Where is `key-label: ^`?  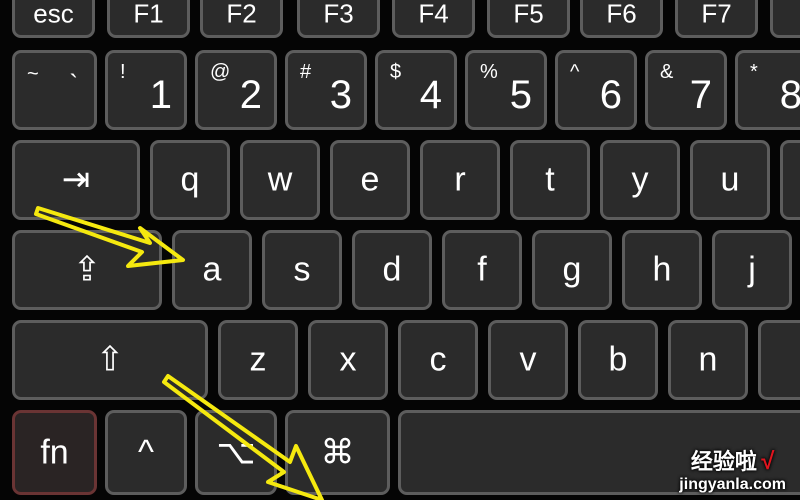 key-label: ^ is located at coordinates (146, 451).